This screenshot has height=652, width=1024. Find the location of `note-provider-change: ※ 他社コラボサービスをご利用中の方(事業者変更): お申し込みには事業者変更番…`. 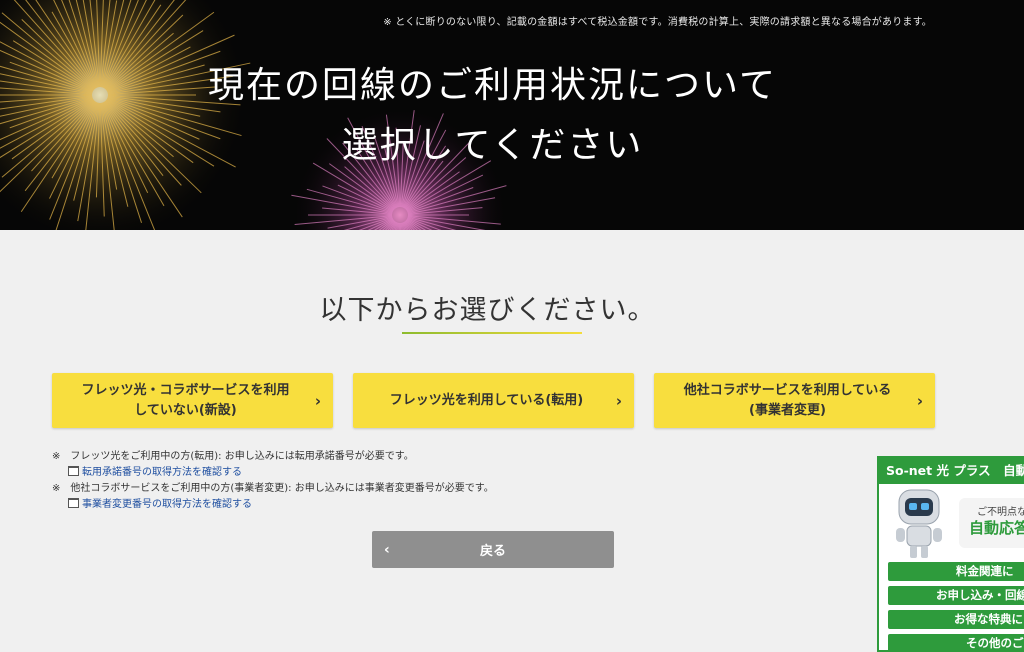

note-provider-change: ※ 他社コラボサービスをご利用中の方(事業者変更): お申し込みには事業者変更番… is located at coordinates (273, 488).